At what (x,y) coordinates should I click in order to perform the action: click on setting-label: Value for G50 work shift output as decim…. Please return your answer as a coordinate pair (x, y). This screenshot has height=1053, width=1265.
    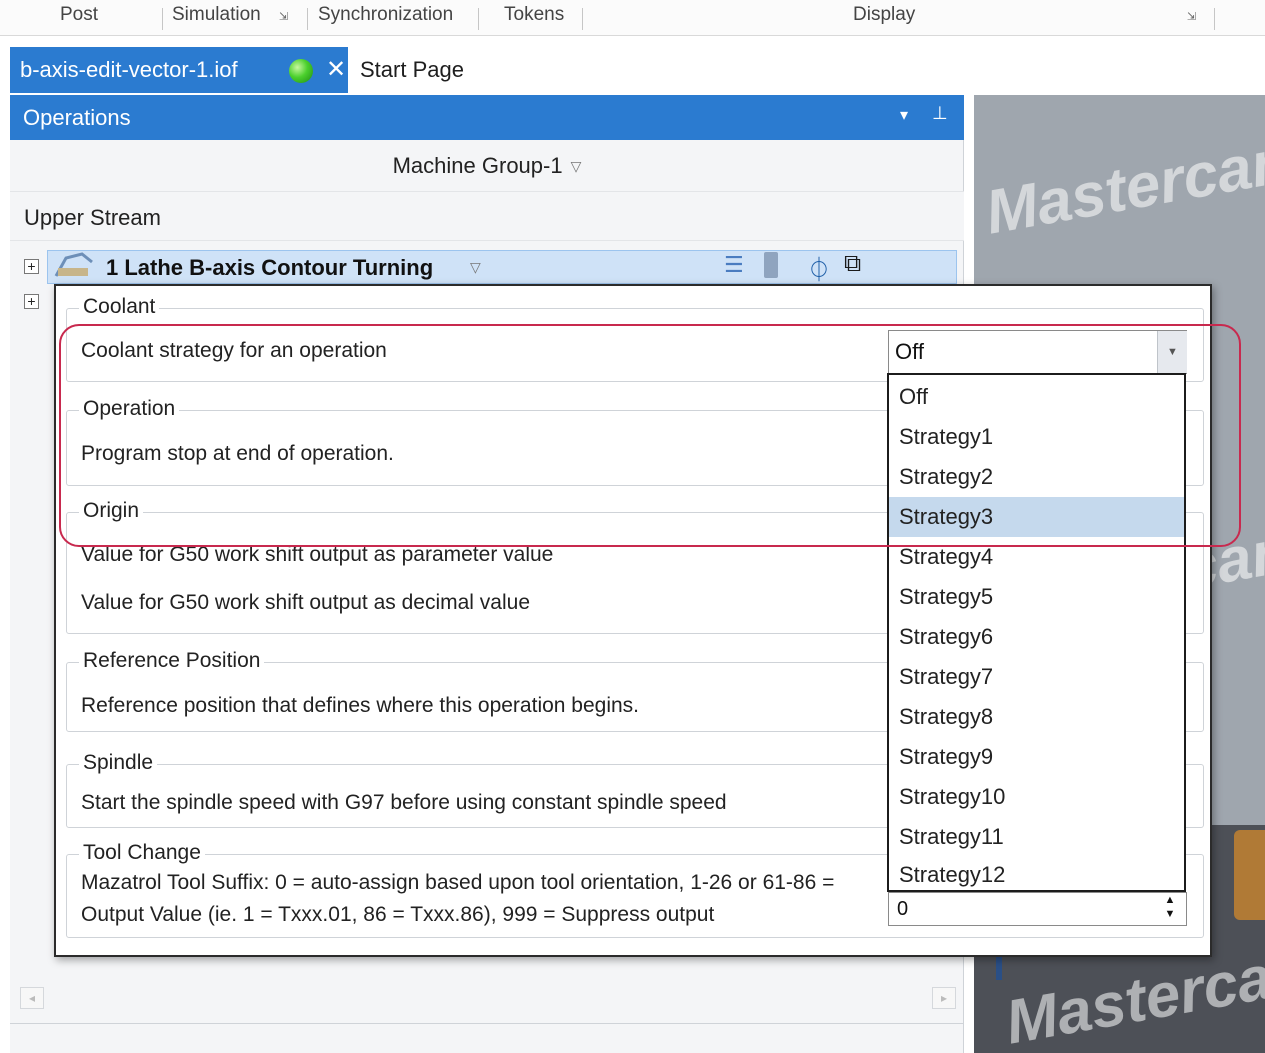
    Looking at the image, I should click on (306, 602).